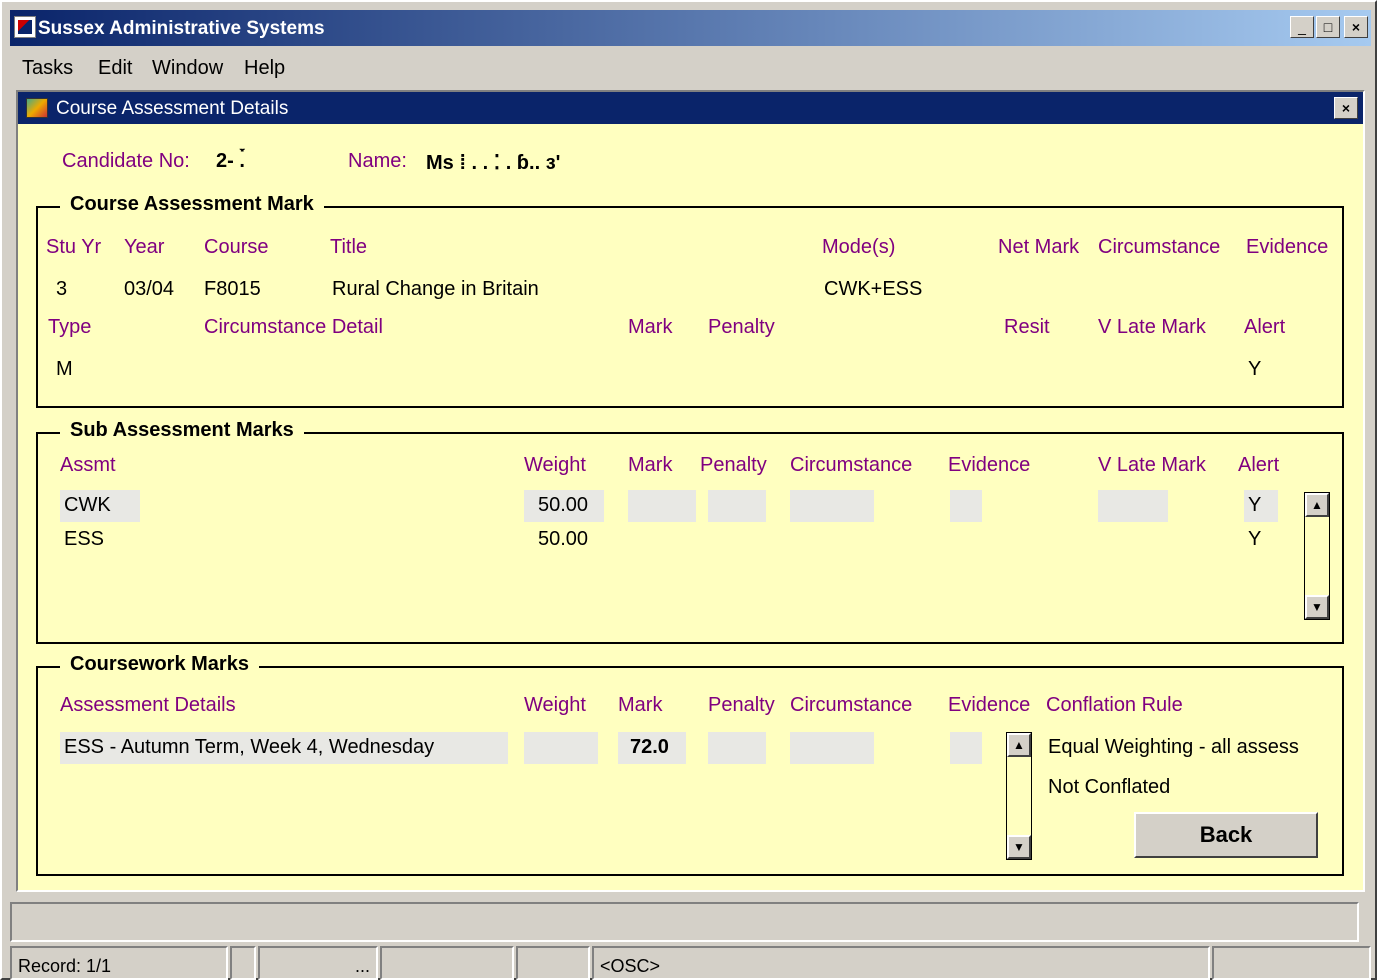  What do you see at coordinates (87, 505) in the screenshot?
I see `sub-row-assmt: CWK` at bounding box center [87, 505].